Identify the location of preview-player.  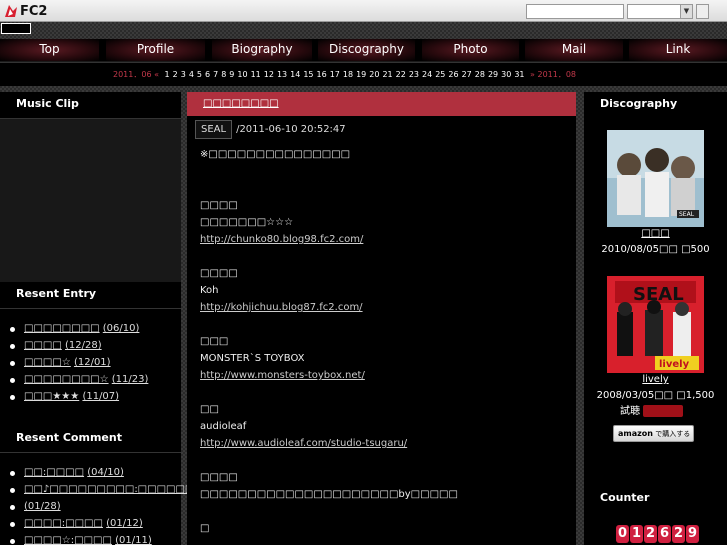
(663, 411).